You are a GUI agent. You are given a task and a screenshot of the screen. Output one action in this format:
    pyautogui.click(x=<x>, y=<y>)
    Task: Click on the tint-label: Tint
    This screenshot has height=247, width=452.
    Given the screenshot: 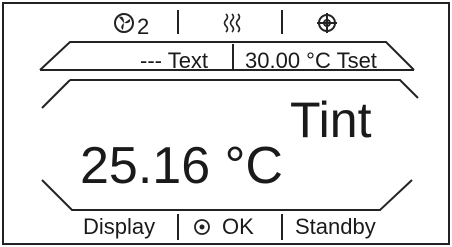 What is the action you would take?
    pyautogui.click(x=331, y=120)
    